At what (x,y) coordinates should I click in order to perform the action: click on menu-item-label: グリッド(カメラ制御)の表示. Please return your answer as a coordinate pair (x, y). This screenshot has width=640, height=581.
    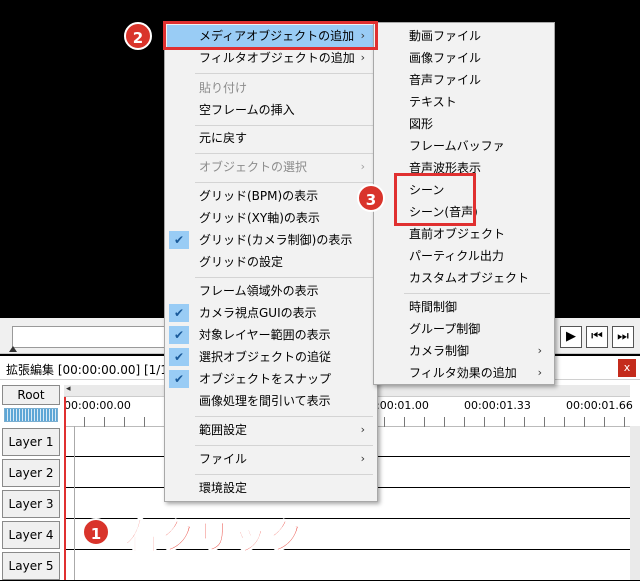
    Looking at the image, I should click on (276, 240).